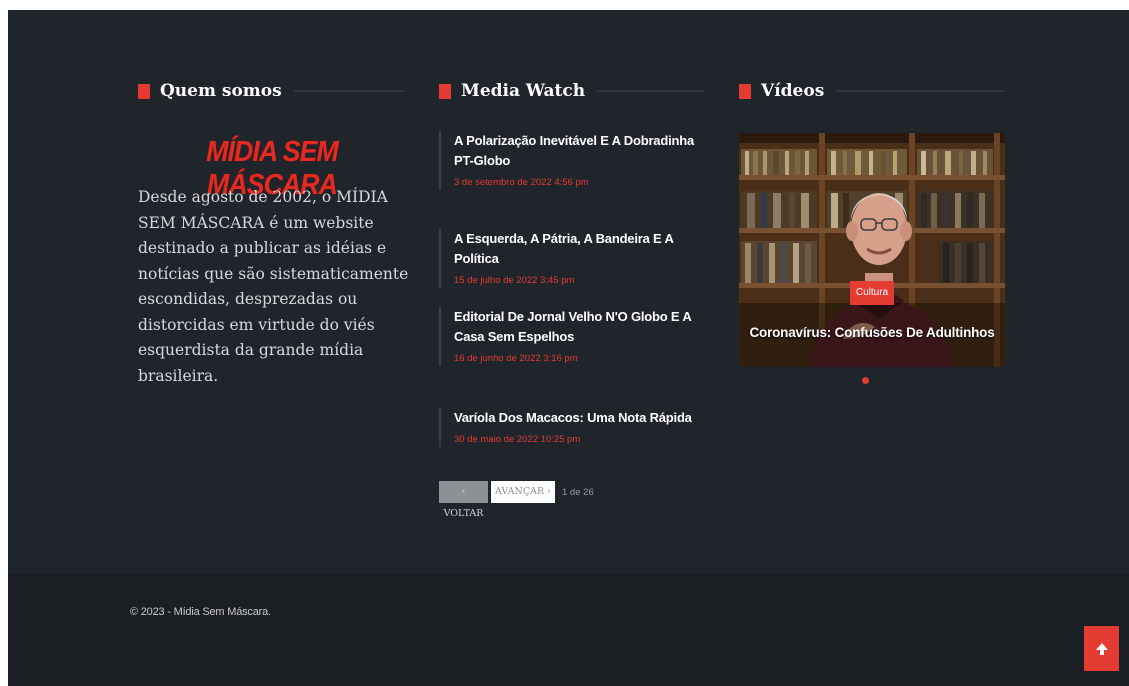 The width and height of the screenshot is (1129, 686). What do you see at coordinates (221, 91) in the screenshot?
I see `about-title: Quem somos` at bounding box center [221, 91].